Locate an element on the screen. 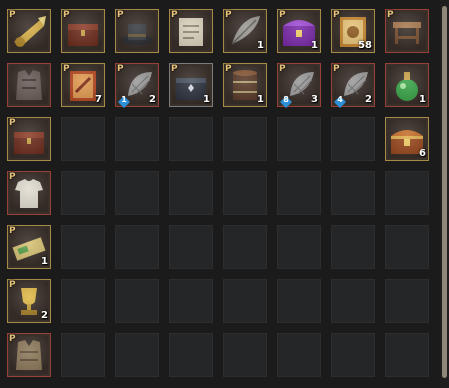 The height and width of the screenshot is (388, 449). inventory-slot: P 1 2 is located at coordinates (137, 85).